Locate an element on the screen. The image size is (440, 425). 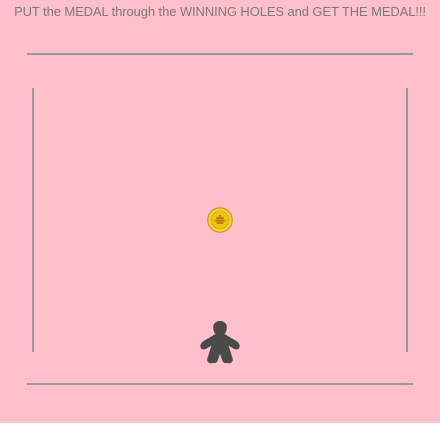
right-wall is located at coordinates (407, 220).